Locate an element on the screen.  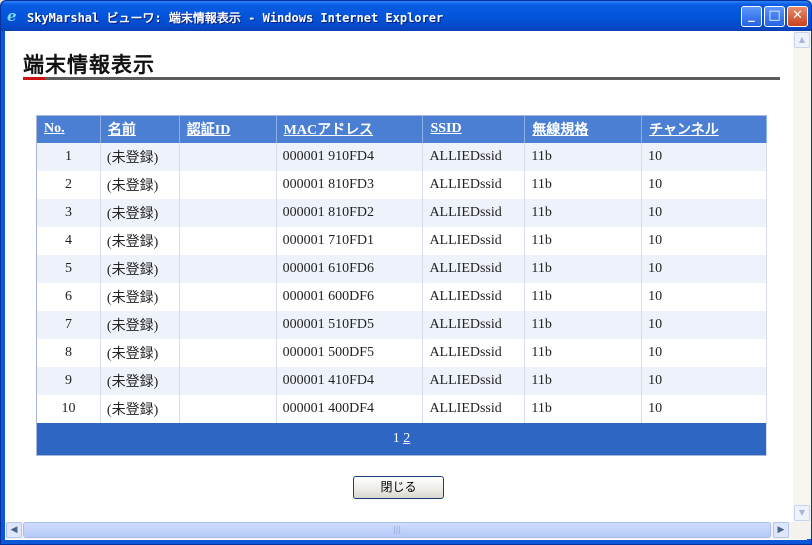
cell-mac: 000001 500DF5 is located at coordinates (350, 352).